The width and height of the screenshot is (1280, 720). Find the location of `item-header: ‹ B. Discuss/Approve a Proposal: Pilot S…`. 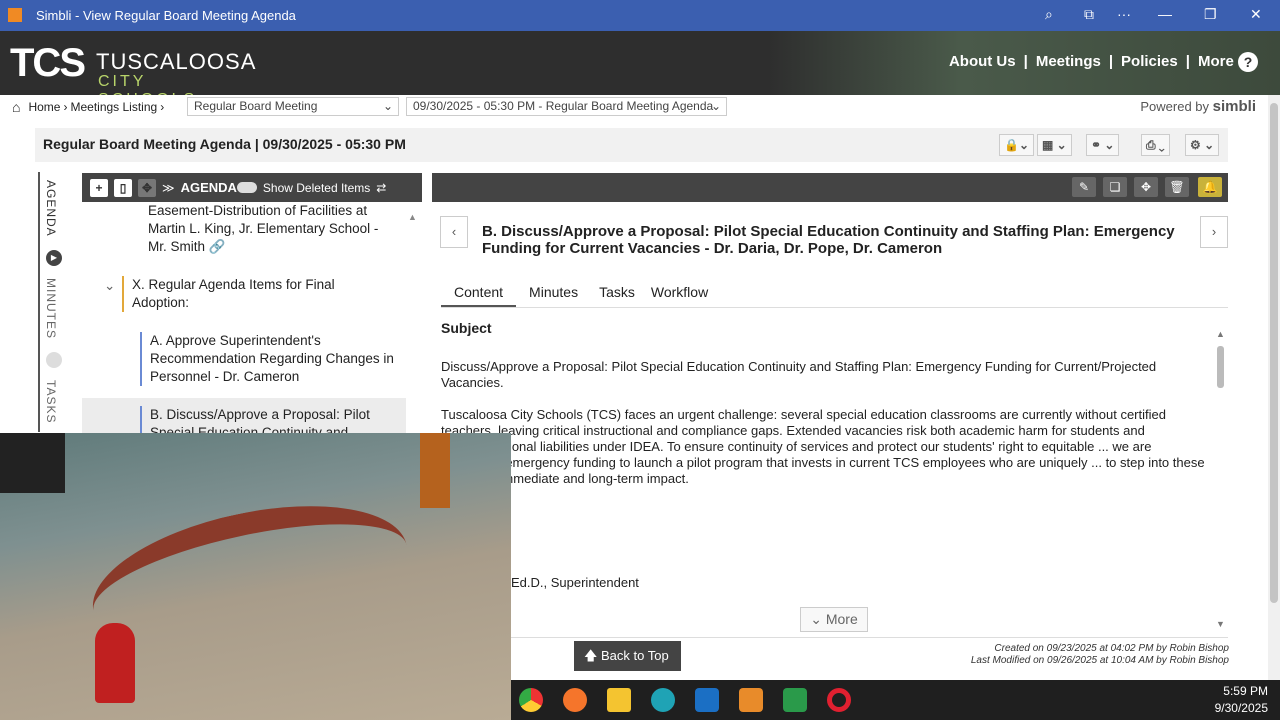

item-header: ‹ B. Discuss/Approve a Proposal: Pilot S… is located at coordinates (835, 240).